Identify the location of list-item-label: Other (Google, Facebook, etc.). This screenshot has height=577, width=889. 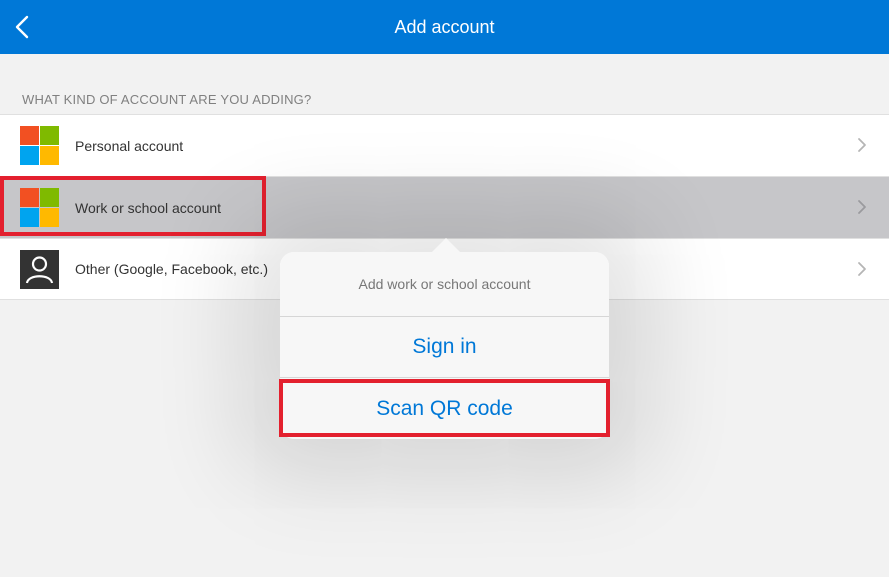
(171, 269).